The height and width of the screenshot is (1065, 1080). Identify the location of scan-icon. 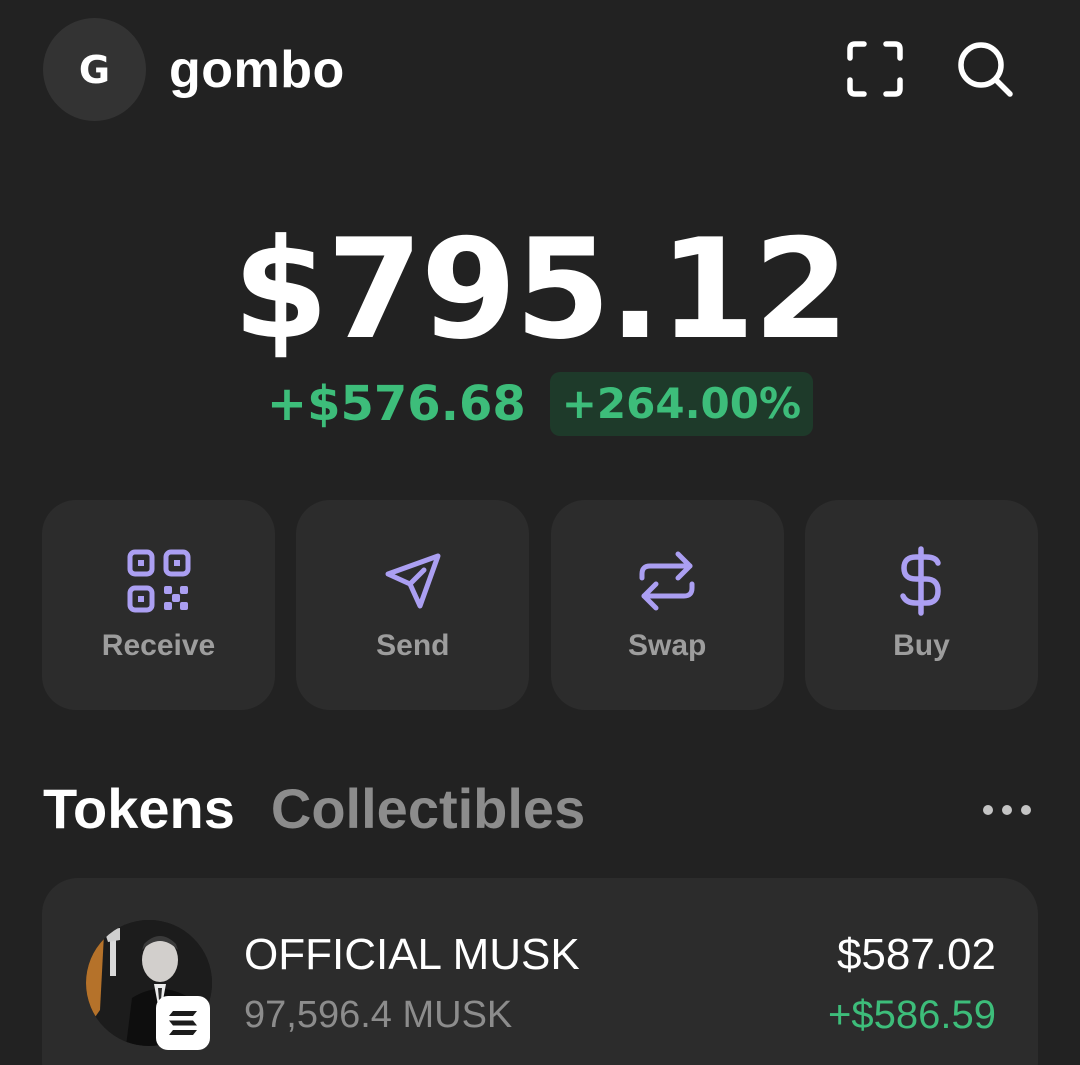
(875, 69).